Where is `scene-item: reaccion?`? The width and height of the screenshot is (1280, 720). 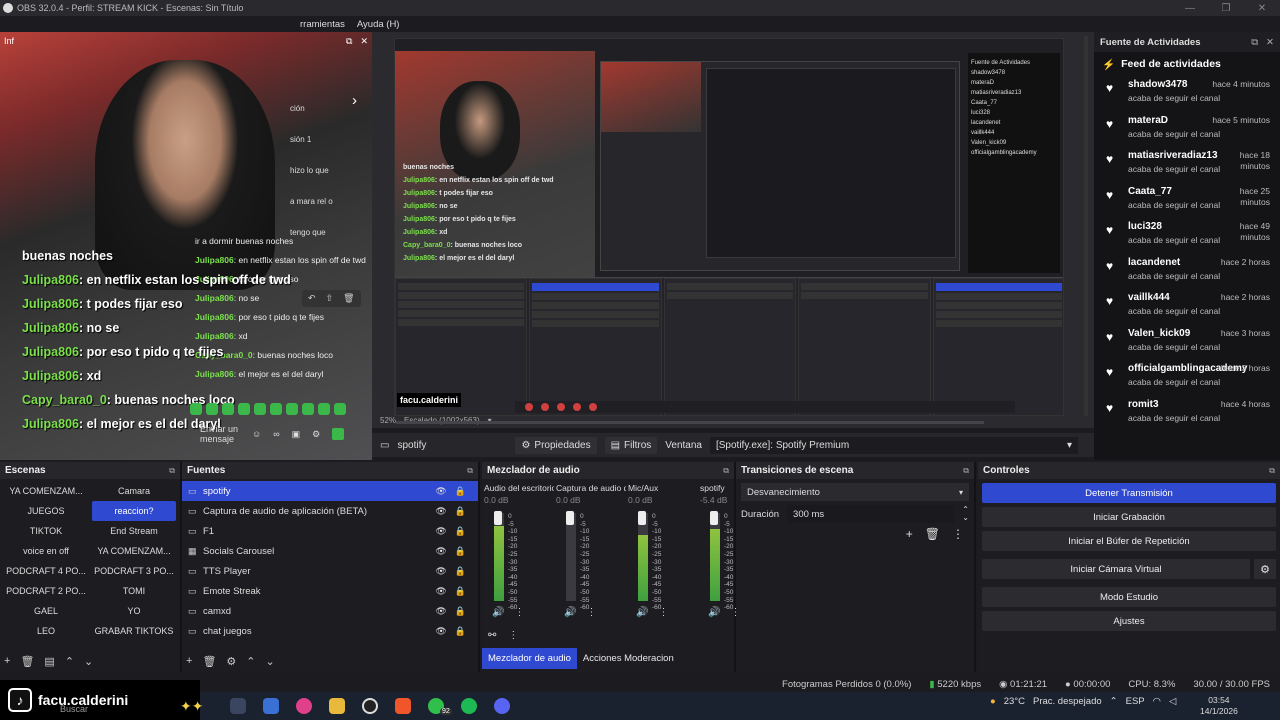
scene-item: reaccion? is located at coordinates (134, 511).